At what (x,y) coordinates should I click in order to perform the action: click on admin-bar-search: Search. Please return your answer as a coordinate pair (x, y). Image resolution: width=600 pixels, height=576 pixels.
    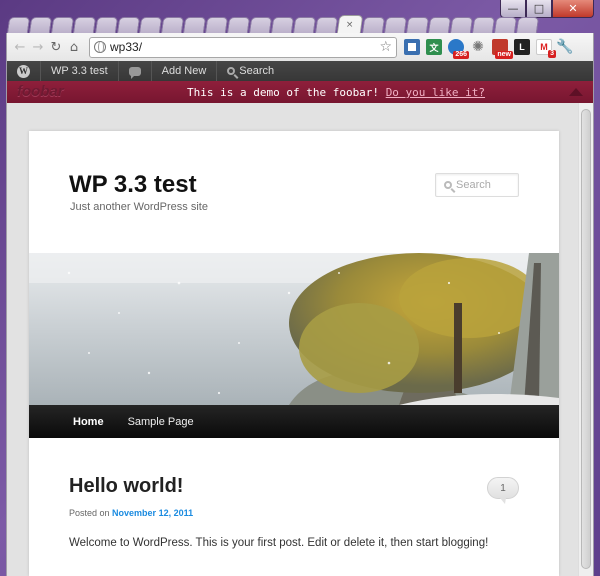
    Looking at the image, I should click on (250, 71).